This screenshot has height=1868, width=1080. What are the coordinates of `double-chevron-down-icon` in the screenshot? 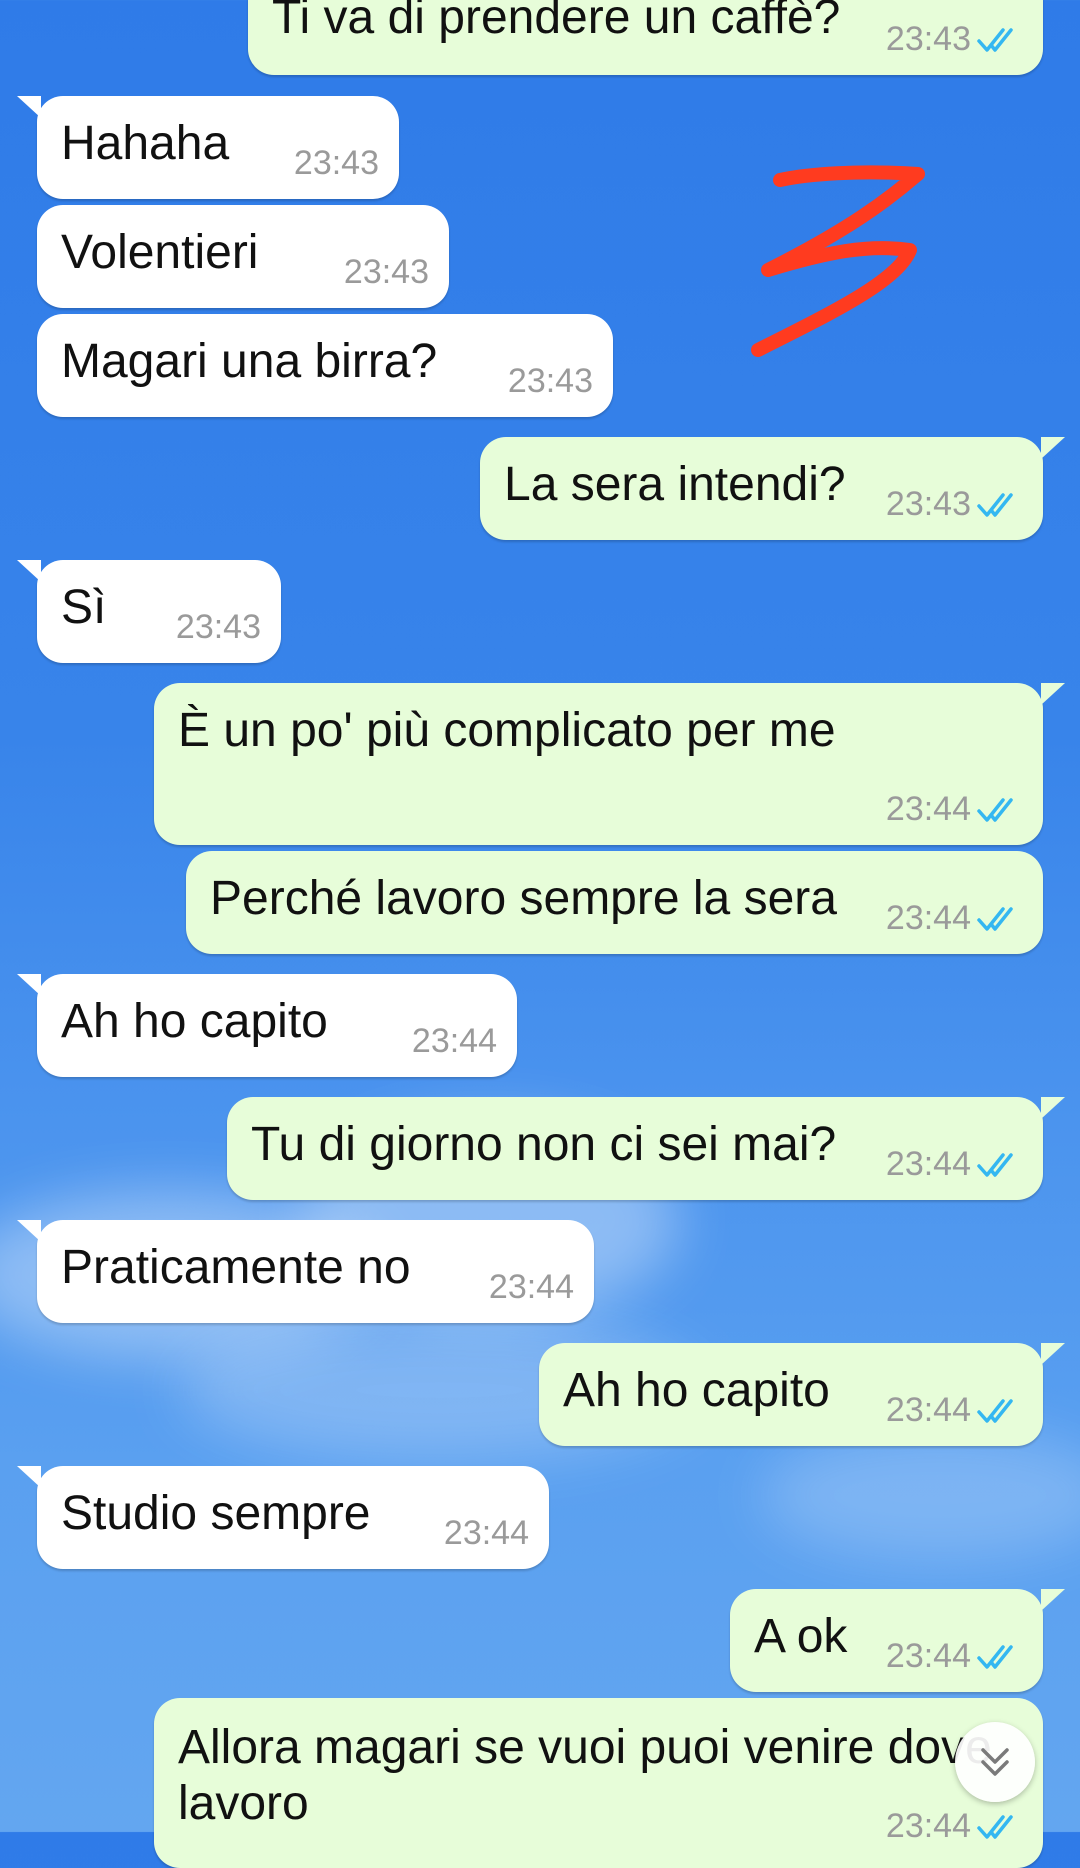 It's located at (995, 1762).